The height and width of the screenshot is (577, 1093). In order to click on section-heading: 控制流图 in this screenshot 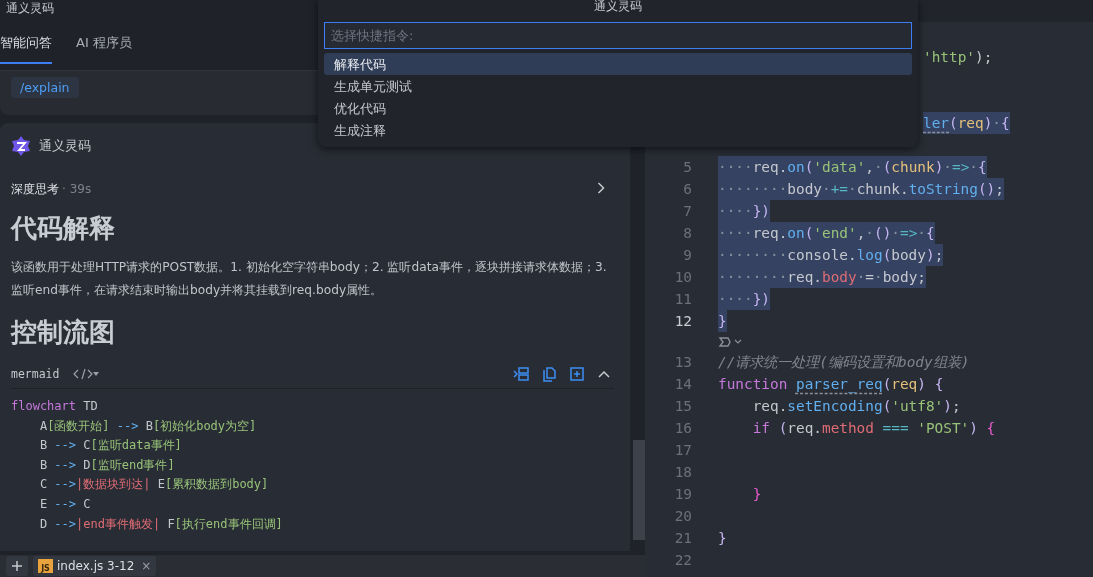, I will do `click(63, 332)`.